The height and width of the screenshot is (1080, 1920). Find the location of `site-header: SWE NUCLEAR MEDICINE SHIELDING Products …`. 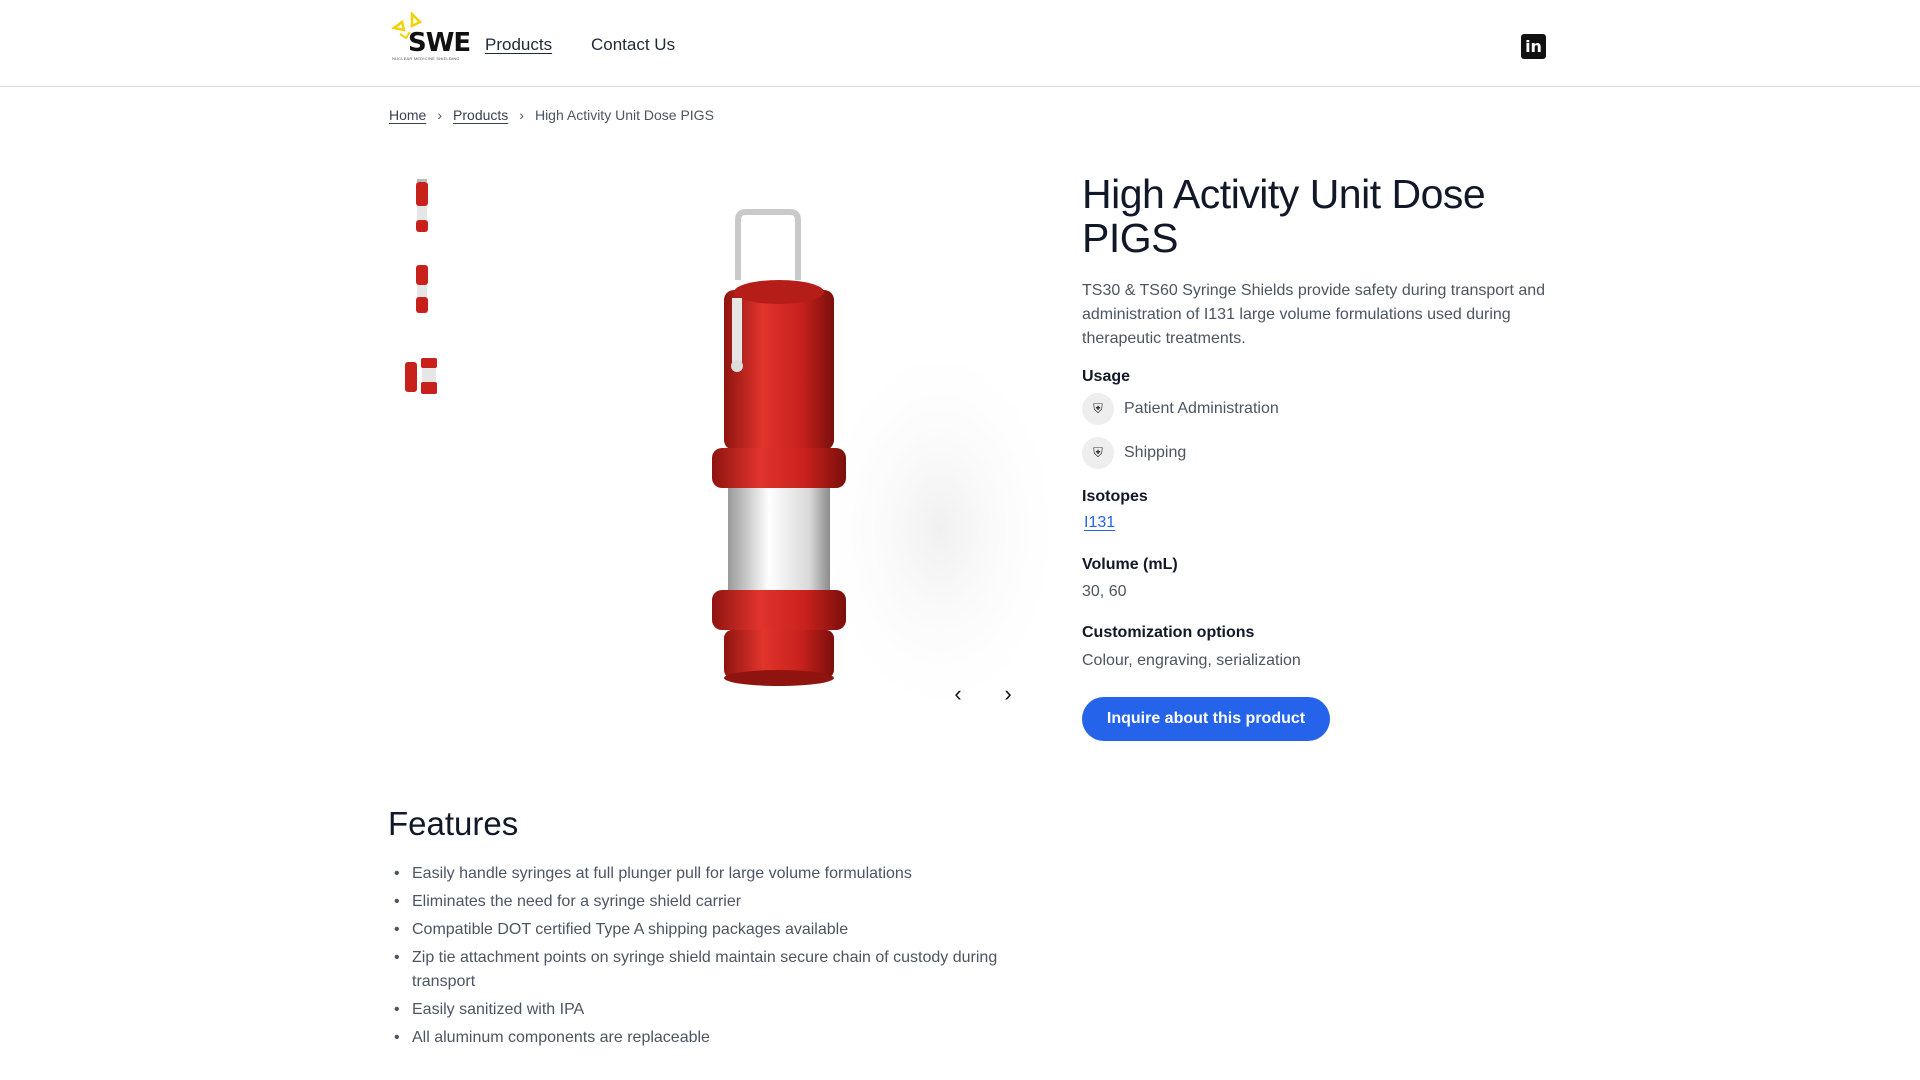

site-header: SWE NUCLEAR MEDICINE SHIELDING Products … is located at coordinates (960, 43).